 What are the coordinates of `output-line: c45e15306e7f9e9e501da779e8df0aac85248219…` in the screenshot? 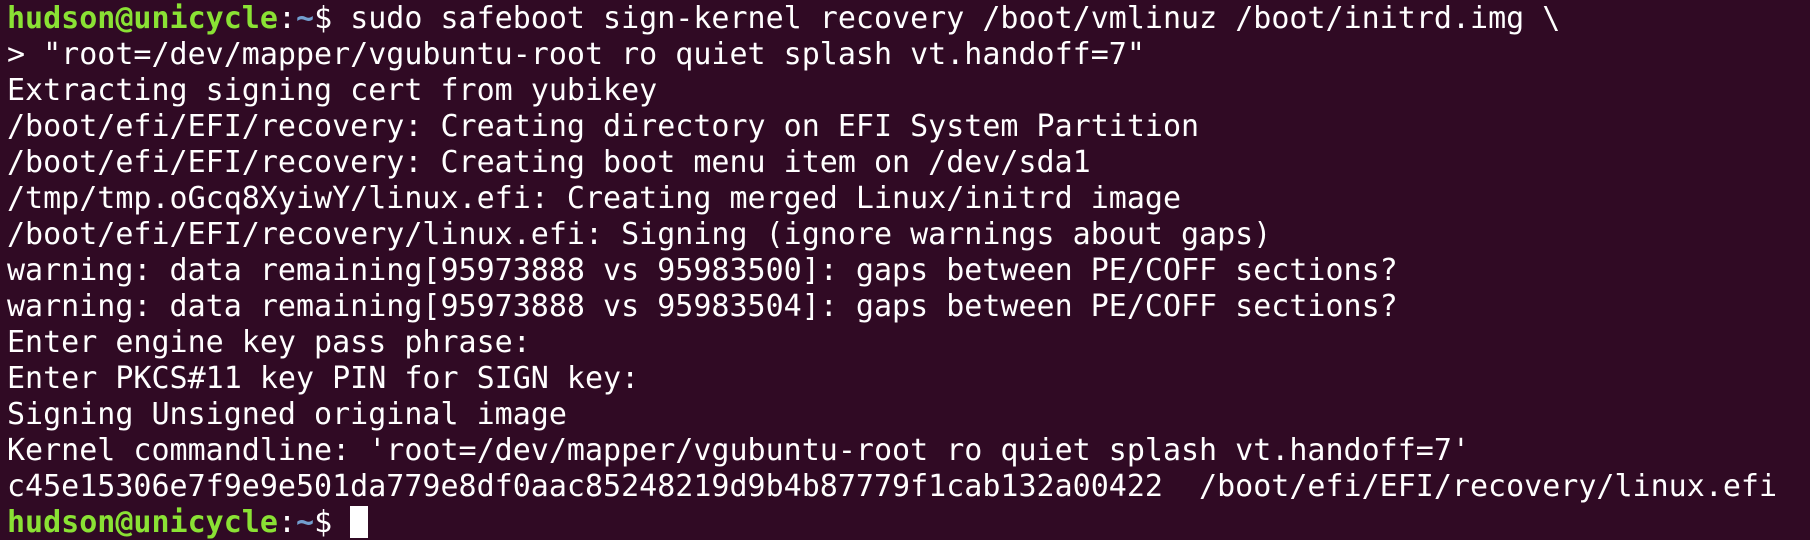 It's located at (892, 486).